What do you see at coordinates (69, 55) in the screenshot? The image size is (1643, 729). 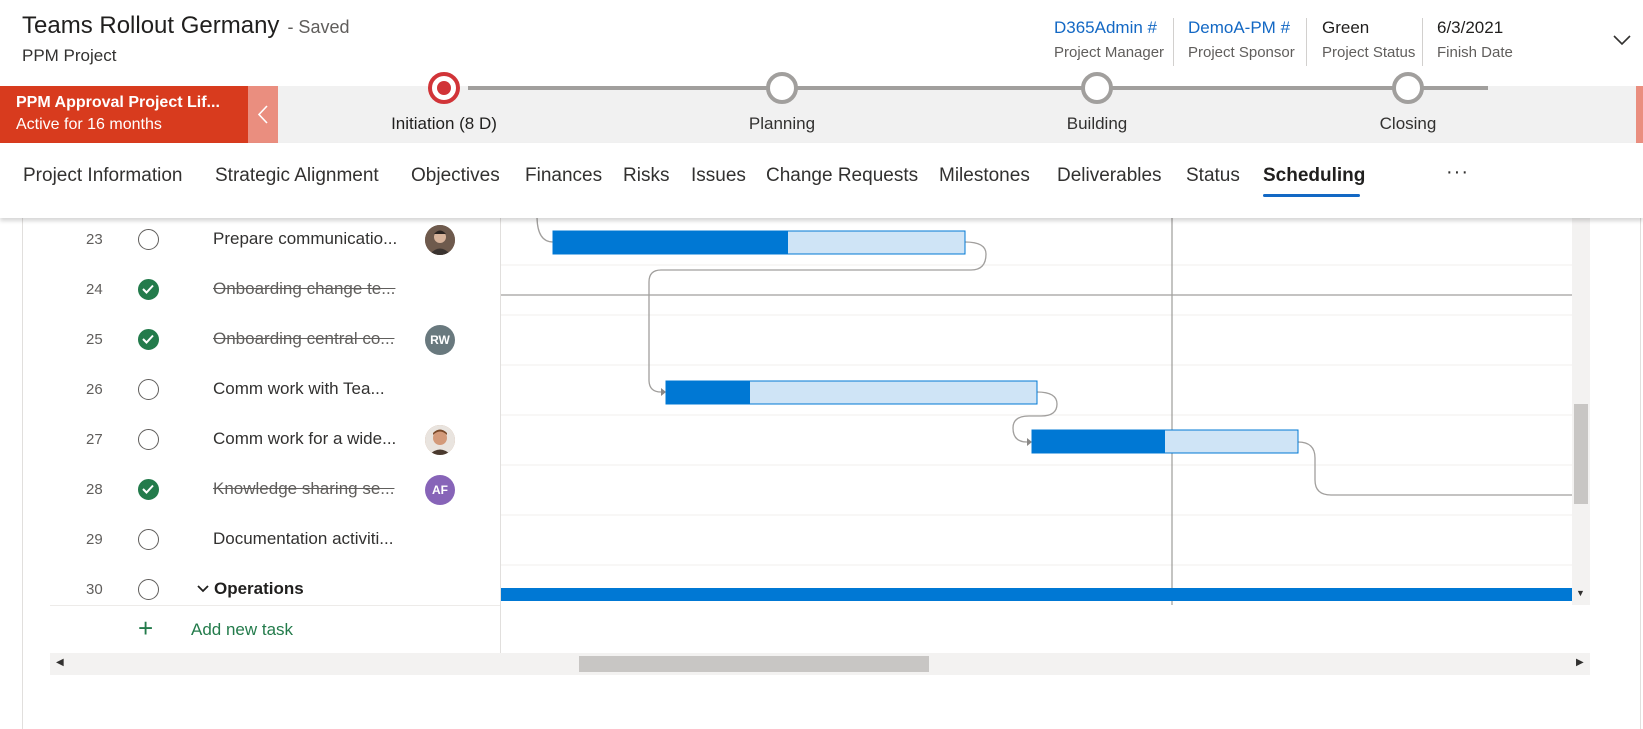 I see `entity-type: PPM Project` at bounding box center [69, 55].